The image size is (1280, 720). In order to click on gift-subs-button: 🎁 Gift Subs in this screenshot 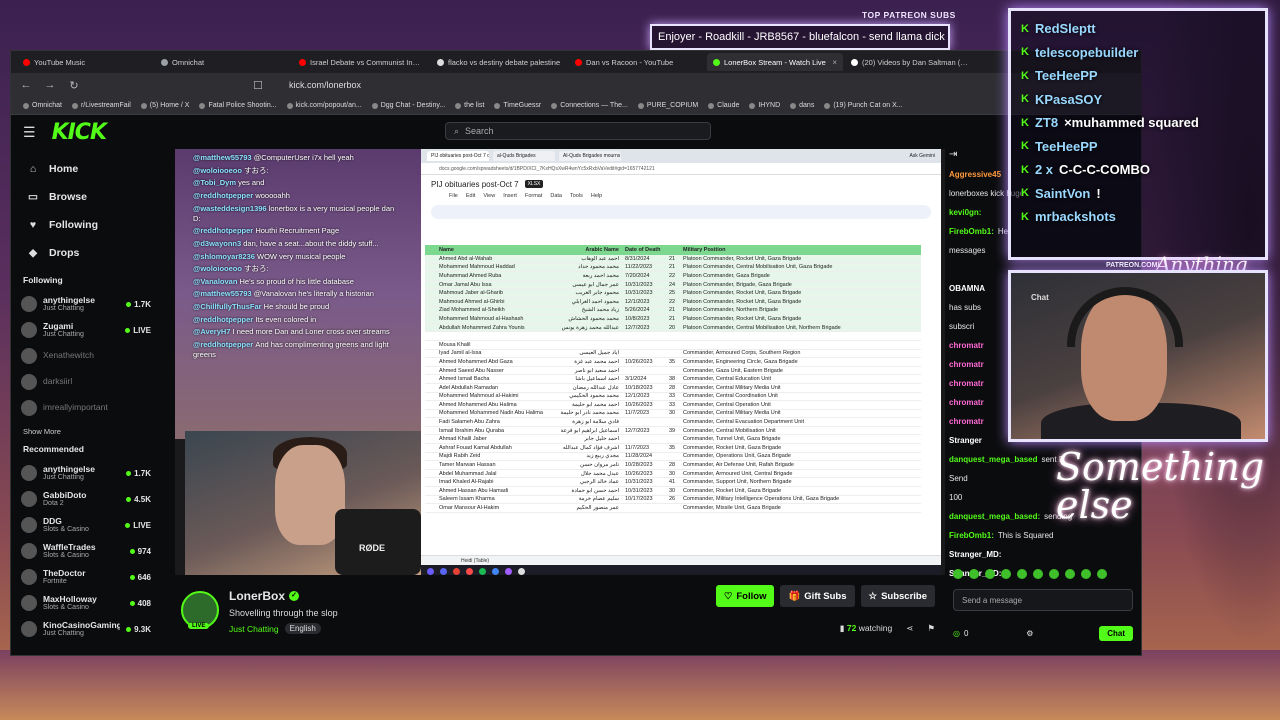, I will do `click(817, 596)`.